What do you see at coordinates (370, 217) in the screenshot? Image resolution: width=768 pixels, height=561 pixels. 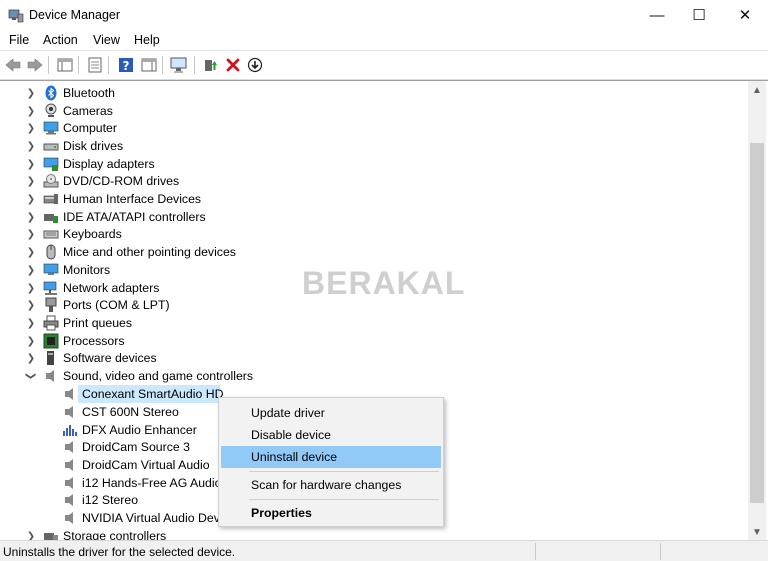 I see `tree-item-ide-controllers: ❯ IDE ATA/ATAPI controllers` at bounding box center [370, 217].